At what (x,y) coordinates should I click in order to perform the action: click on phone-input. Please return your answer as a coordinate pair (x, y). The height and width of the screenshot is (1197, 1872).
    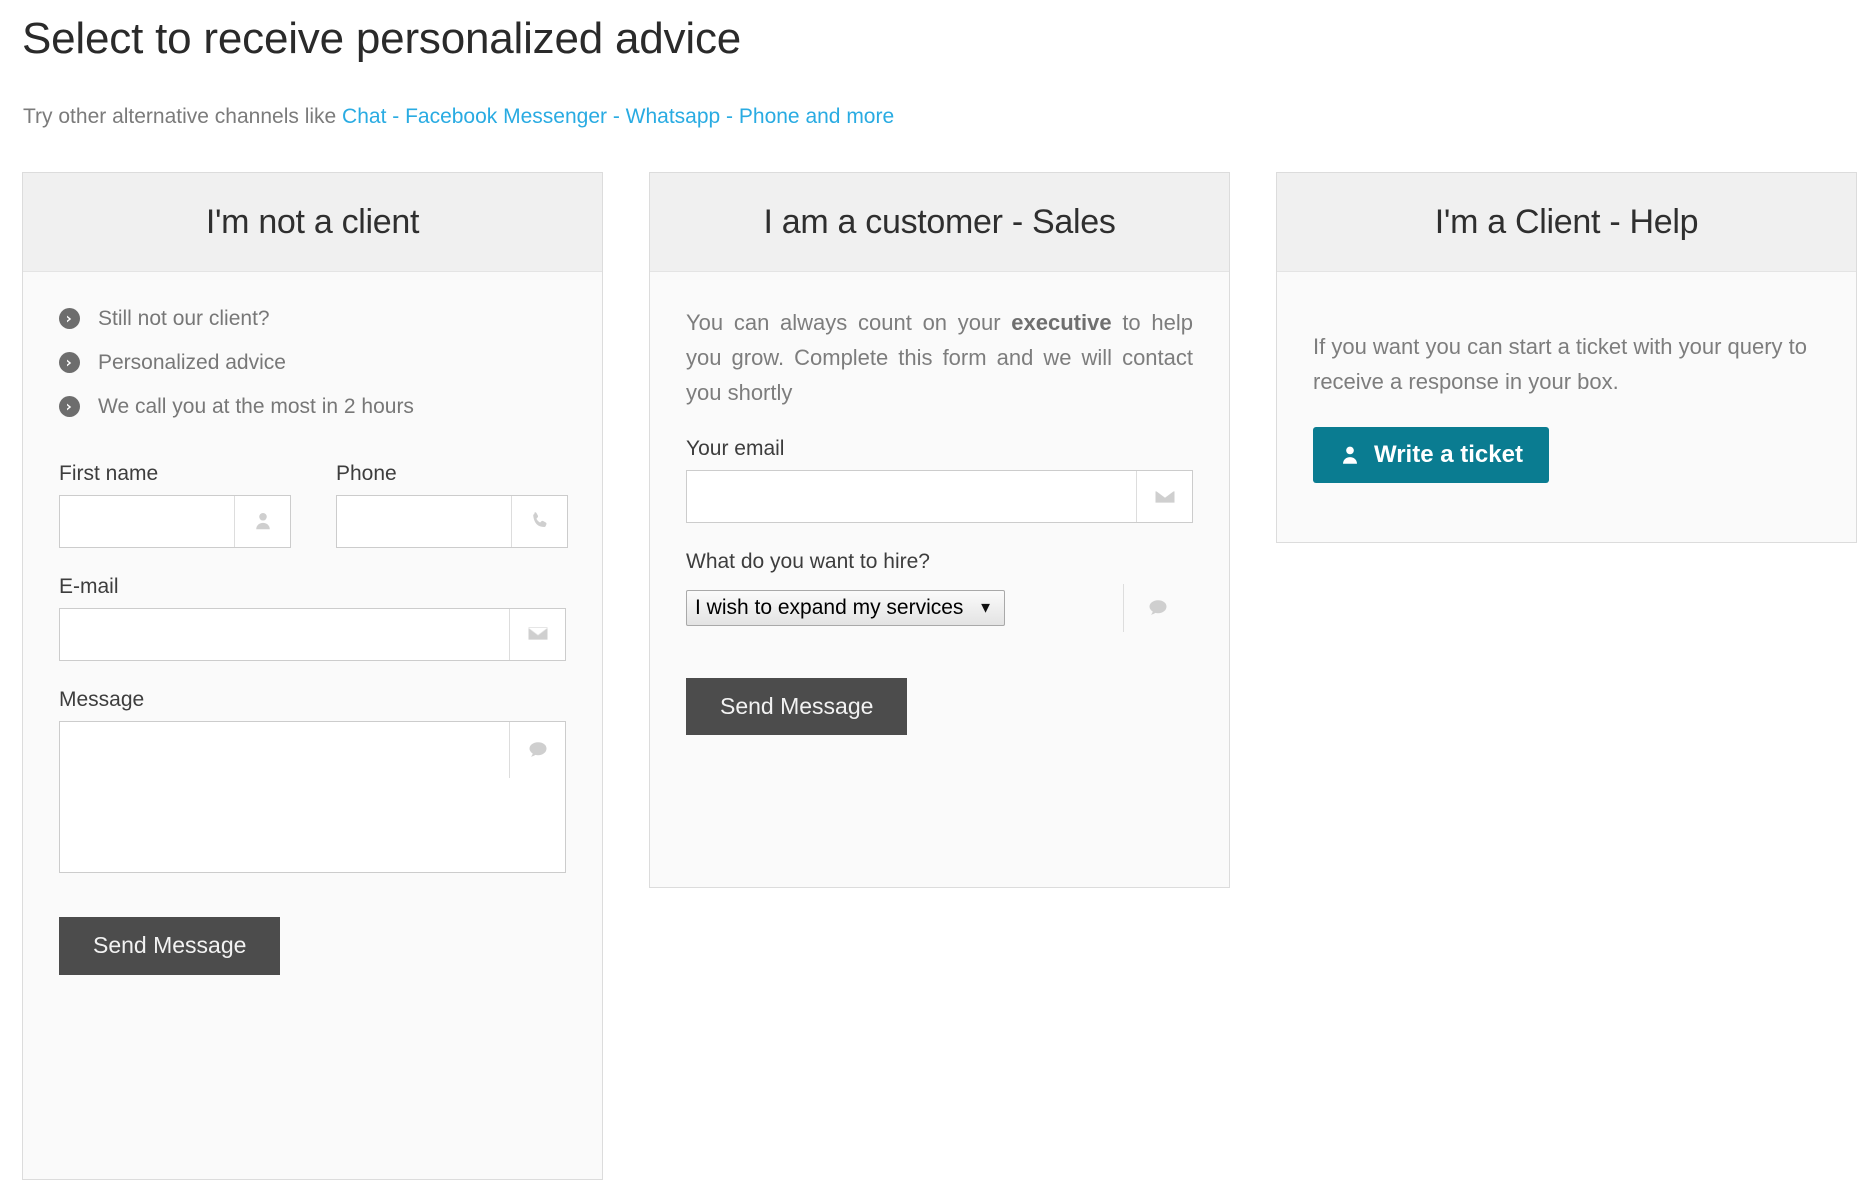
    Looking at the image, I should click on (424, 521).